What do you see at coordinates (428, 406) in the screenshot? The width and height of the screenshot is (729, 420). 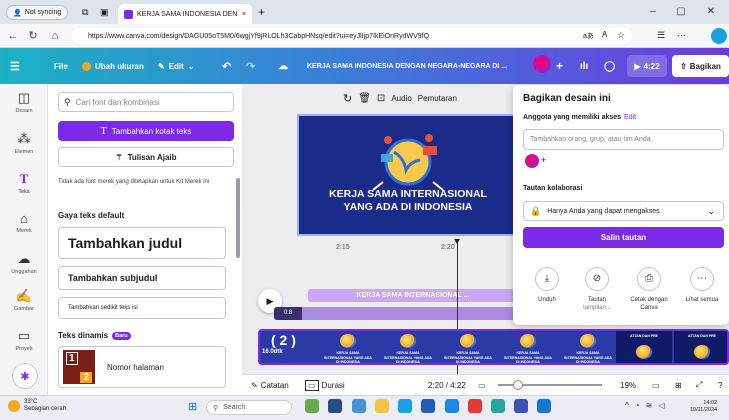 I see `store-icon` at bounding box center [428, 406].